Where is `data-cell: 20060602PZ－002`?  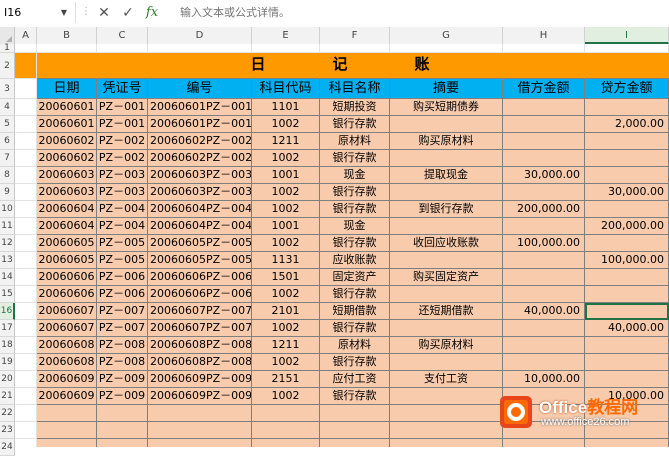
data-cell: 20060602PZ－002 is located at coordinates (200, 158).